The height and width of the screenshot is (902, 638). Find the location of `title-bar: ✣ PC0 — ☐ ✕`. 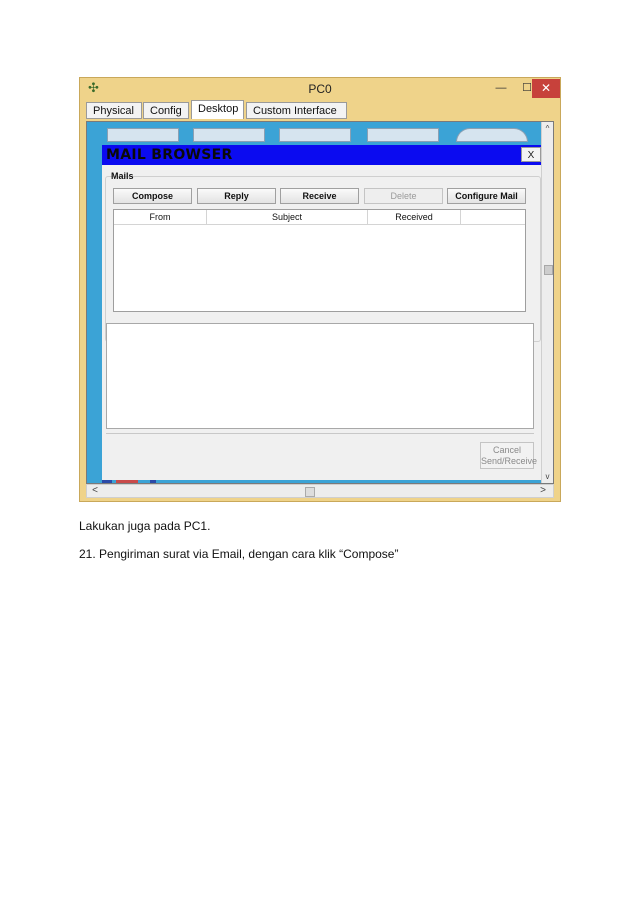

title-bar: ✣ PC0 — ☐ ✕ is located at coordinates (320, 89).